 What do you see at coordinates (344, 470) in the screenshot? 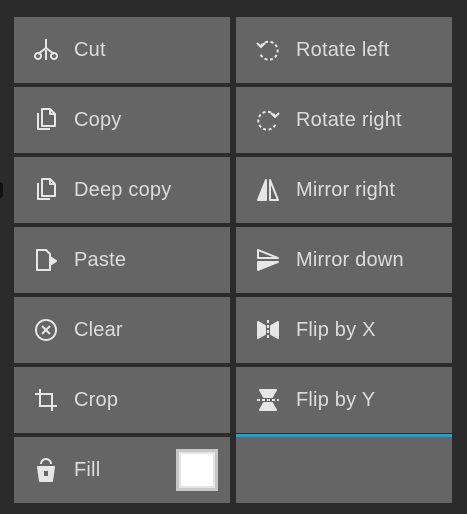
I see `empty-slot` at bounding box center [344, 470].